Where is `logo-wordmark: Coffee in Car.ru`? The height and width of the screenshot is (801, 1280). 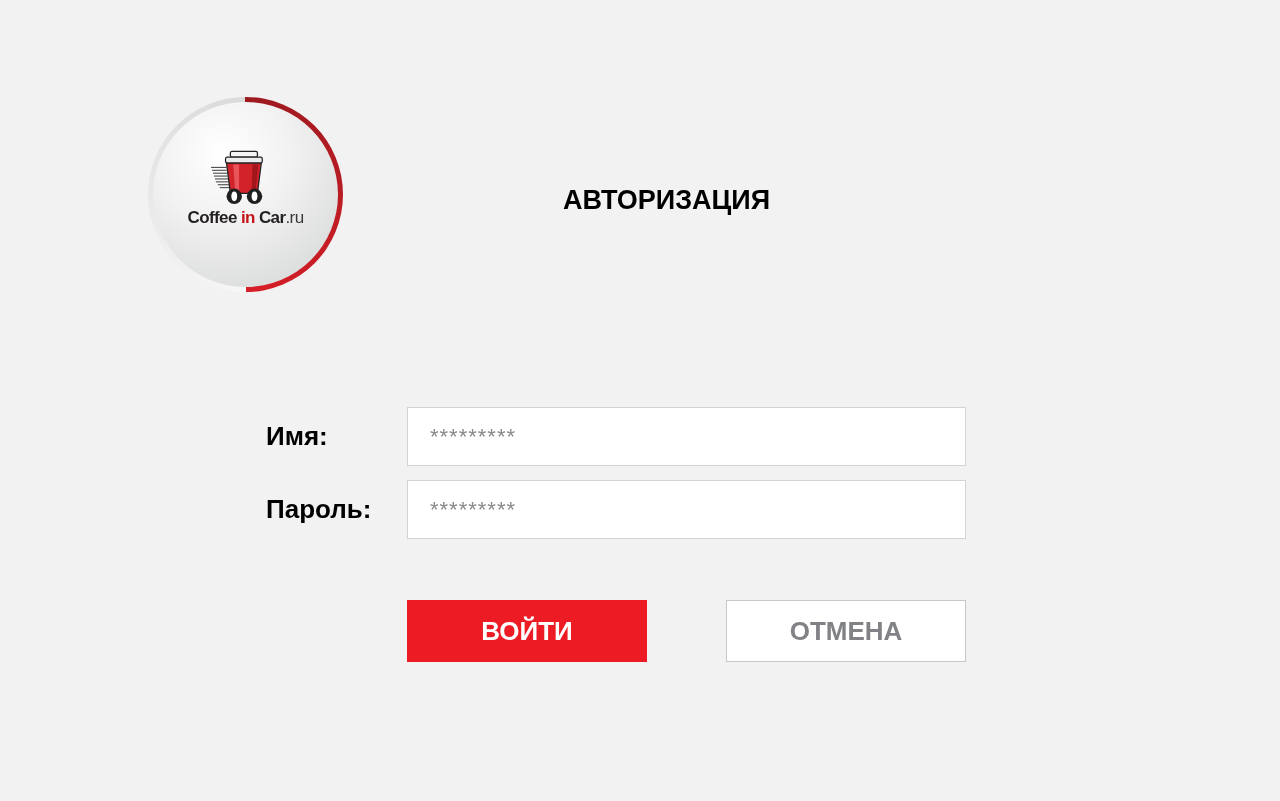
logo-wordmark: Coffee in Car.ru is located at coordinates (245, 218).